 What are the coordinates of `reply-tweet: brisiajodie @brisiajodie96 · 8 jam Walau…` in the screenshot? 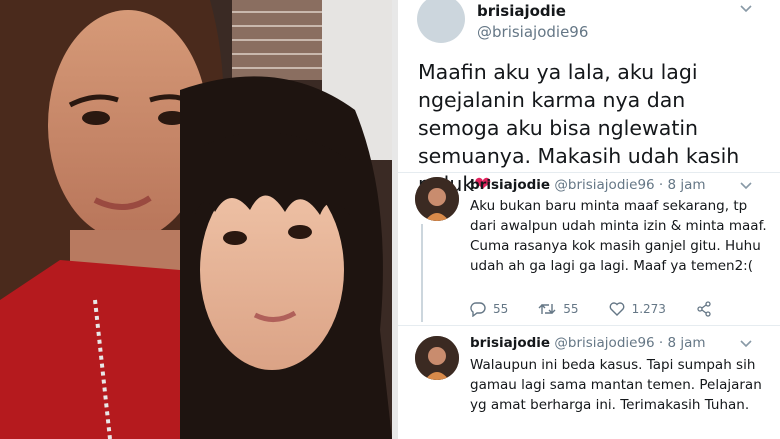 It's located at (589, 384).